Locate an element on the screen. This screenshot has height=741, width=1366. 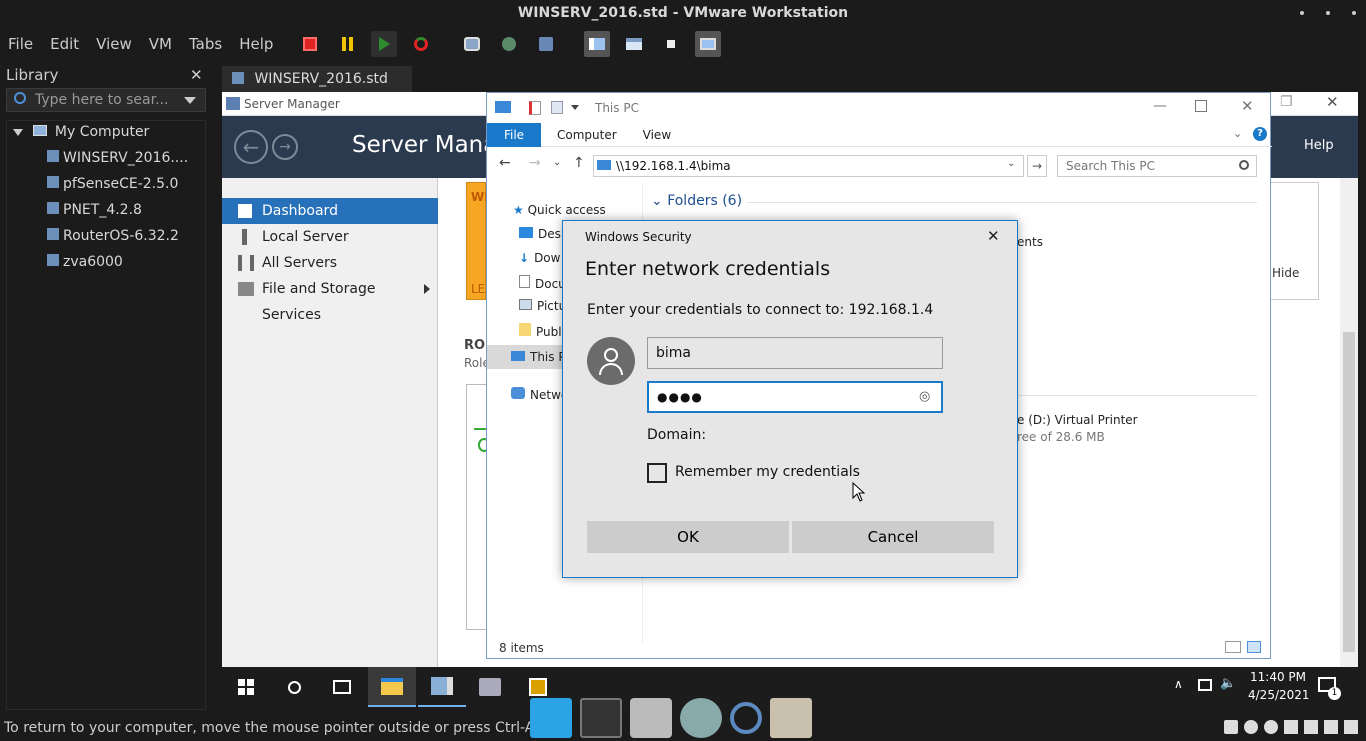
show-hidden-icons-chevron-icon: ∧ is located at coordinates (1178, 684).